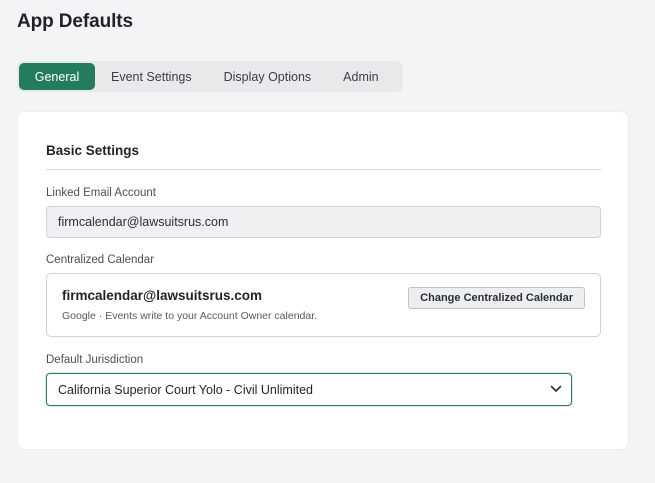 Image resolution: width=655 pixels, height=483 pixels. Describe the element at coordinates (323, 169) in the screenshot. I see `section-divider` at that location.